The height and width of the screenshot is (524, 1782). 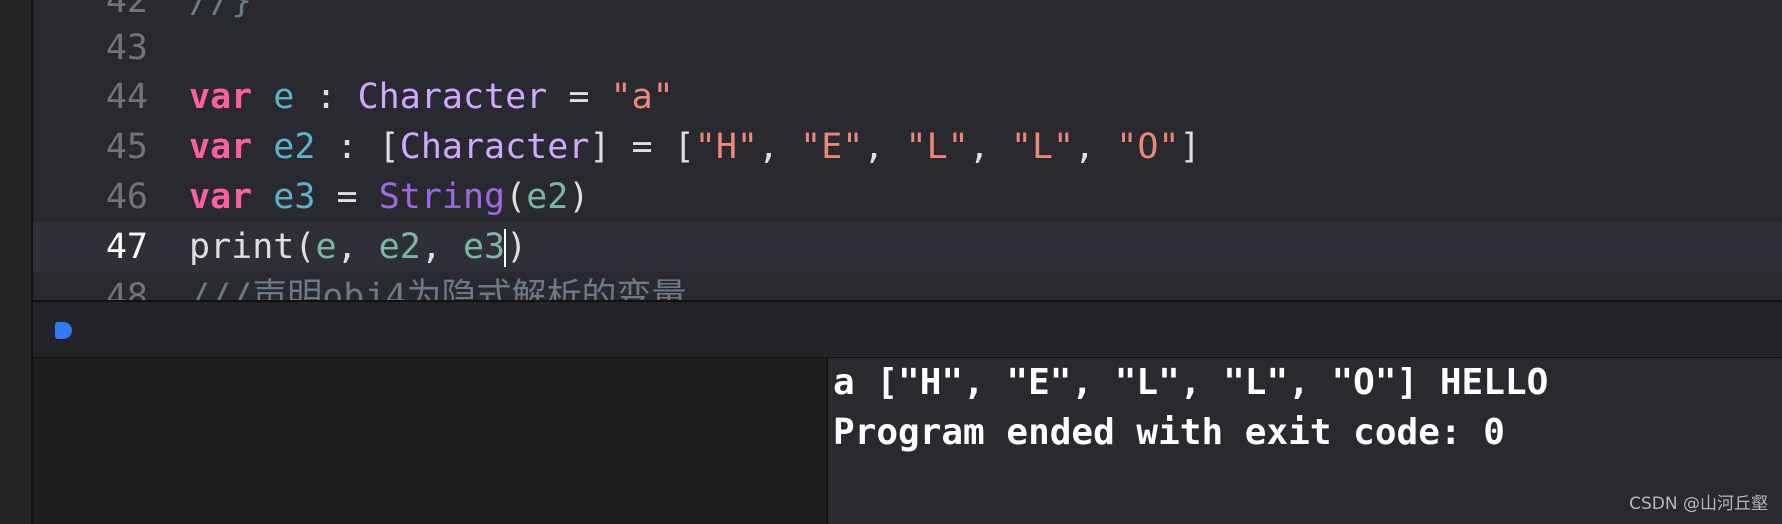 What do you see at coordinates (358, 247) in the screenshot?
I see `code-text: print(e, e2, e3)` at bounding box center [358, 247].